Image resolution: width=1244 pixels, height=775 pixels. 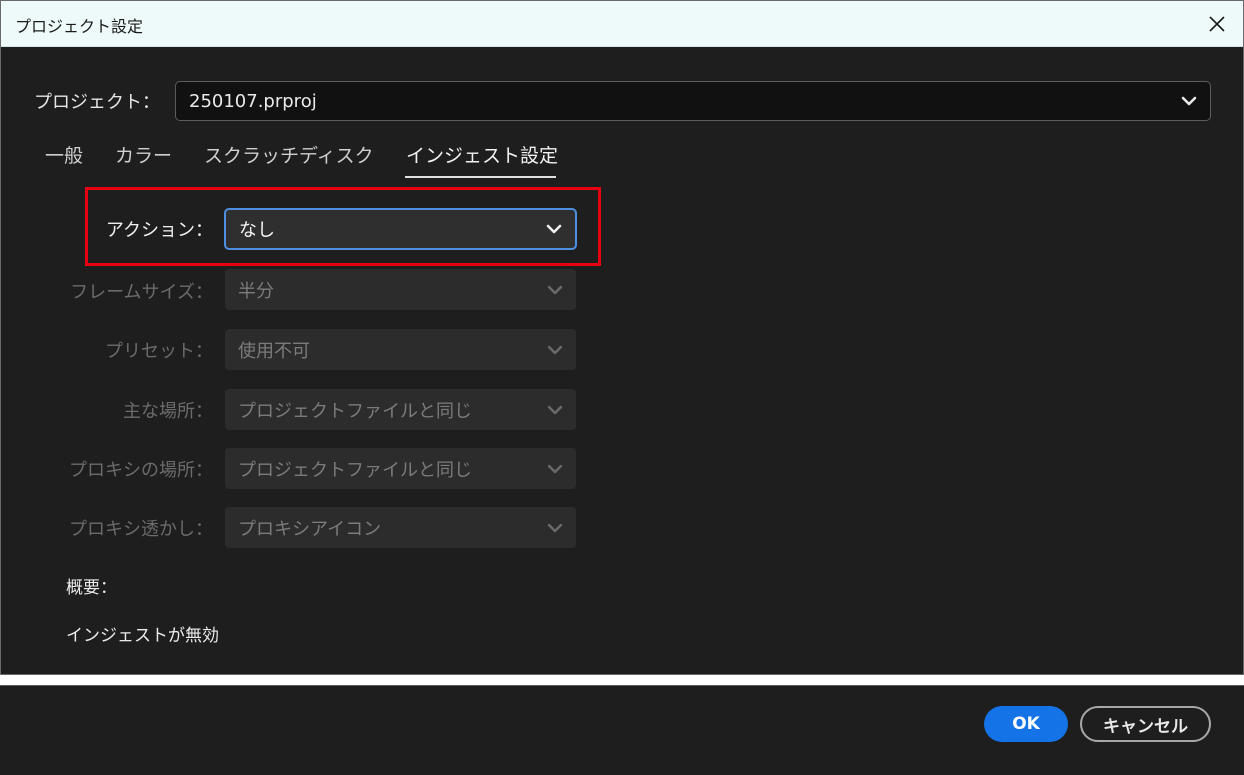 What do you see at coordinates (355, 470) in the screenshot?
I see `proxy-location-value: プロジェクトファイルと同じ` at bounding box center [355, 470].